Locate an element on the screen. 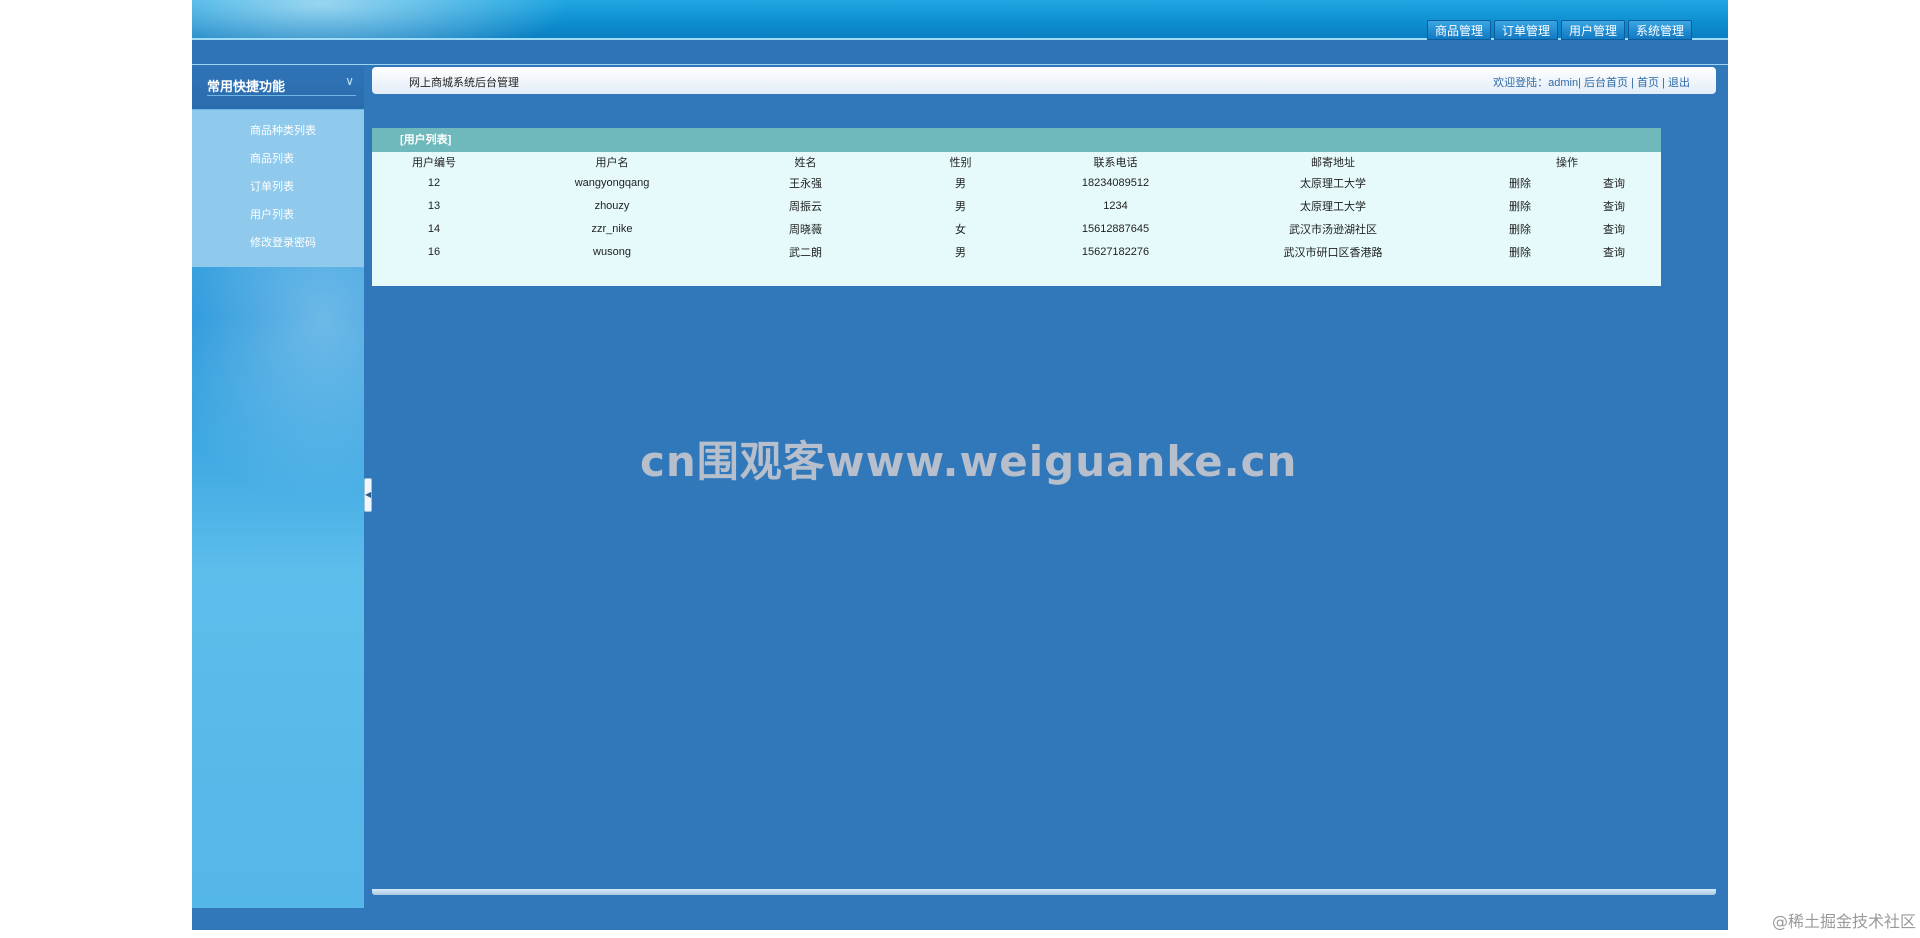 This screenshot has width=1920, height=938. cell-username: wusong is located at coordinates (612, 251).